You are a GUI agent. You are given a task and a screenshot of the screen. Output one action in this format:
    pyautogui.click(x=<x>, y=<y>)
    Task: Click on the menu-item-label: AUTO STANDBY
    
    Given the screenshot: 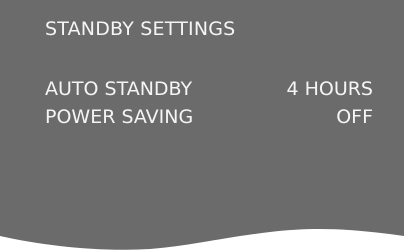 What is the action you would take?
    pyautogui.click(x=119, y=89)
    